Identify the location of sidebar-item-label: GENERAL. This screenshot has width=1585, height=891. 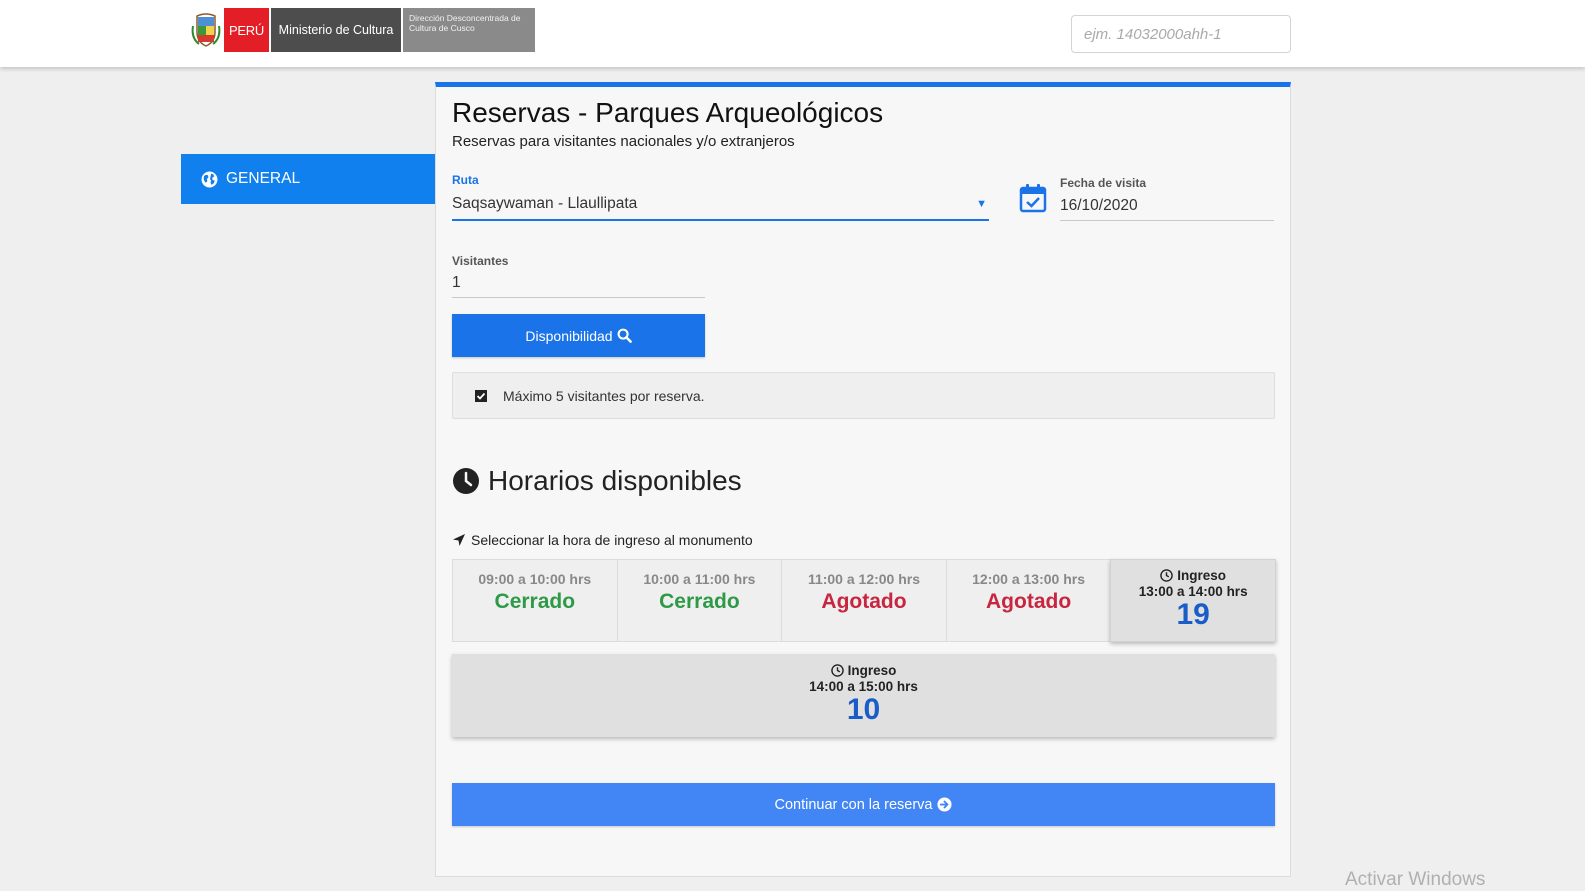
(263, 178).